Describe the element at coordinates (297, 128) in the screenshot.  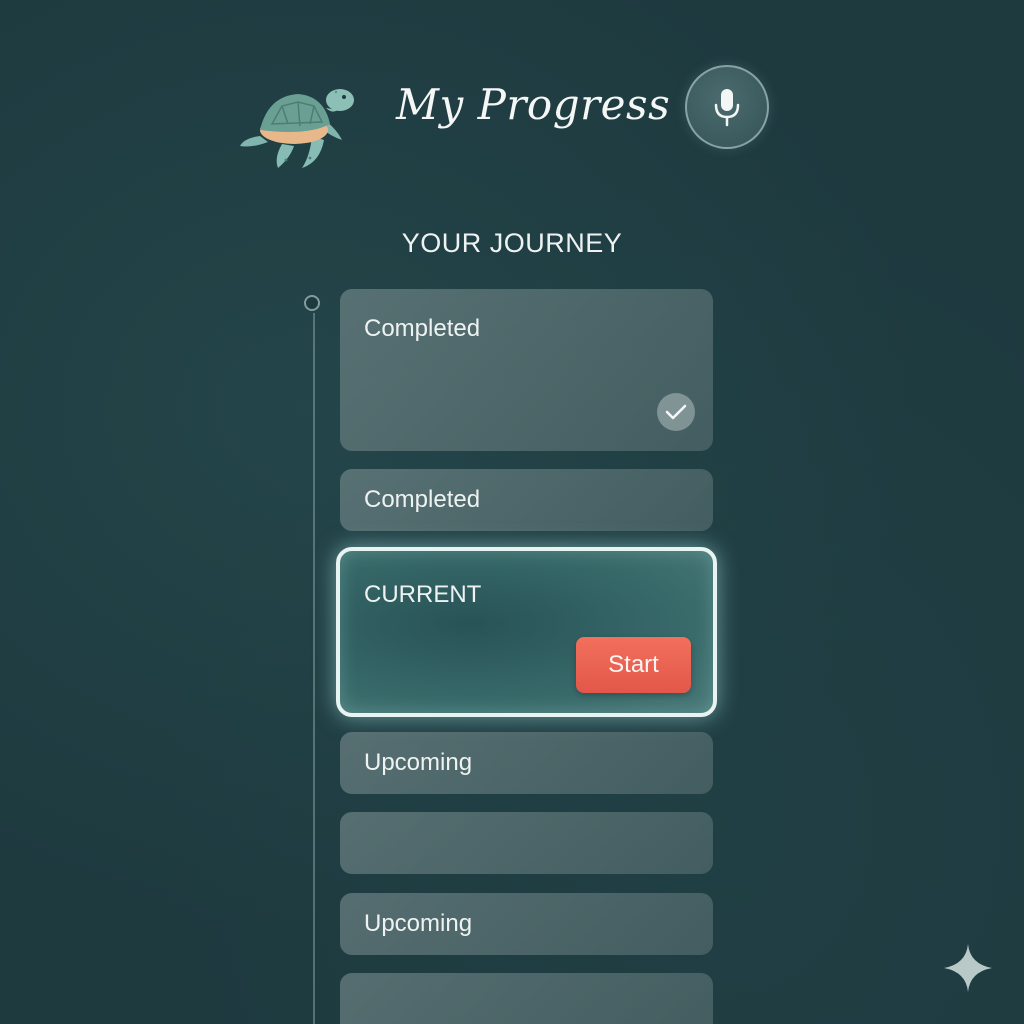
I see `turtle-icon` at that location.